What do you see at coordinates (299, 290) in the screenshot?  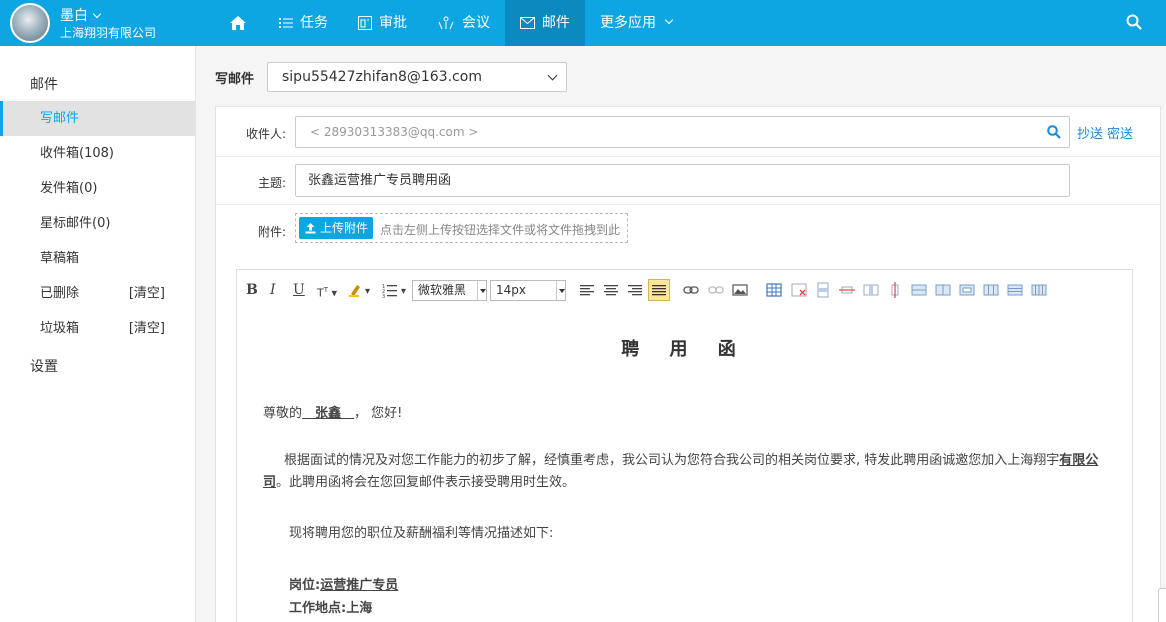 I see `underline-icon: U` at bounding box center [299, 290].